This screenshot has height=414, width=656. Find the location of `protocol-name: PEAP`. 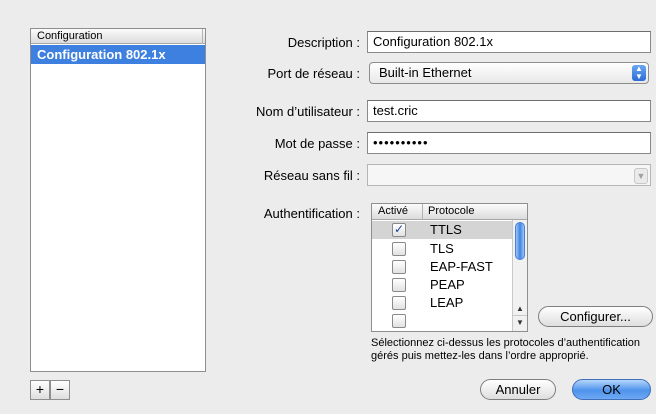

protocol-name: PEAP is located at coordinates (447, 284).